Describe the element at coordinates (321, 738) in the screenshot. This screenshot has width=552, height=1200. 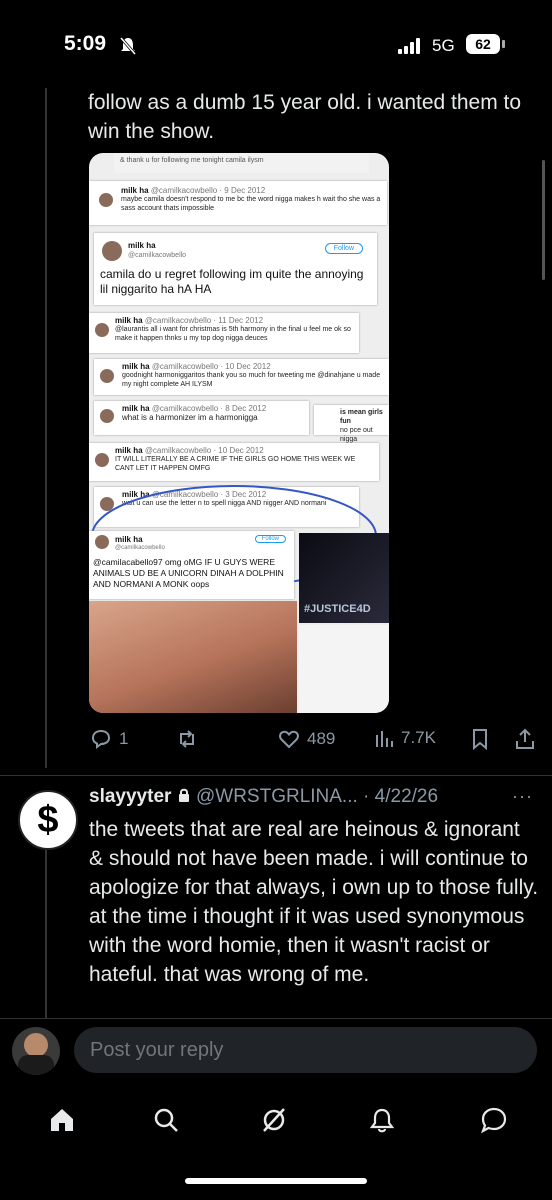
I see `like-count: 489` at that location.